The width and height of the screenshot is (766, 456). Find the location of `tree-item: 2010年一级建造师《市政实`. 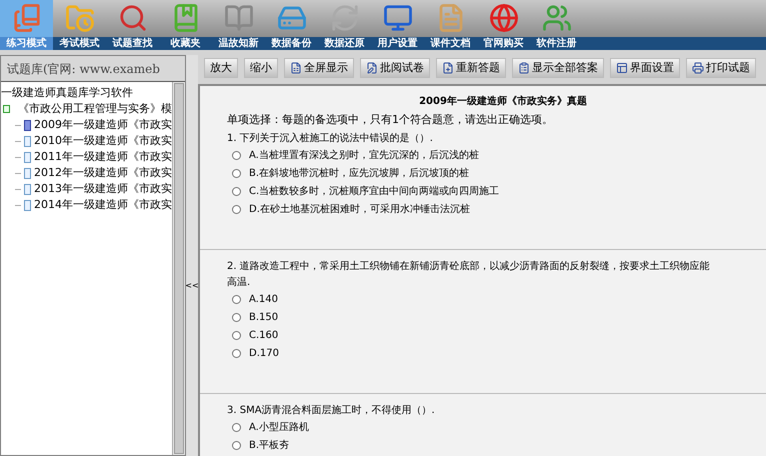

tree-item: 2010年一级建造师《市政实 is located at coordinates (103, 141).